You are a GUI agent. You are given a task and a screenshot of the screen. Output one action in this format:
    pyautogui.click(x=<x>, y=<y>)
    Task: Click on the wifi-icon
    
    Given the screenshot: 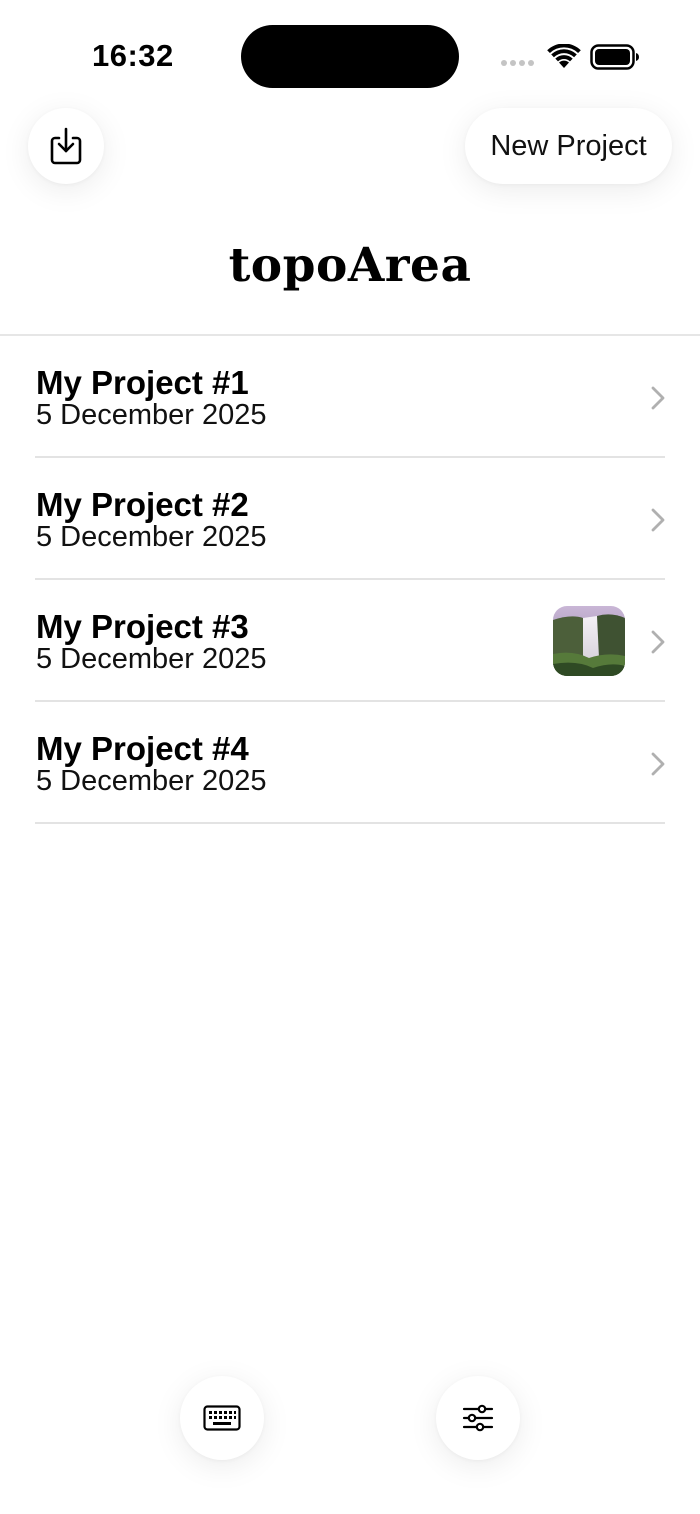 What is the action you would take?
    pyautogui.click(x=564, y=56)
    